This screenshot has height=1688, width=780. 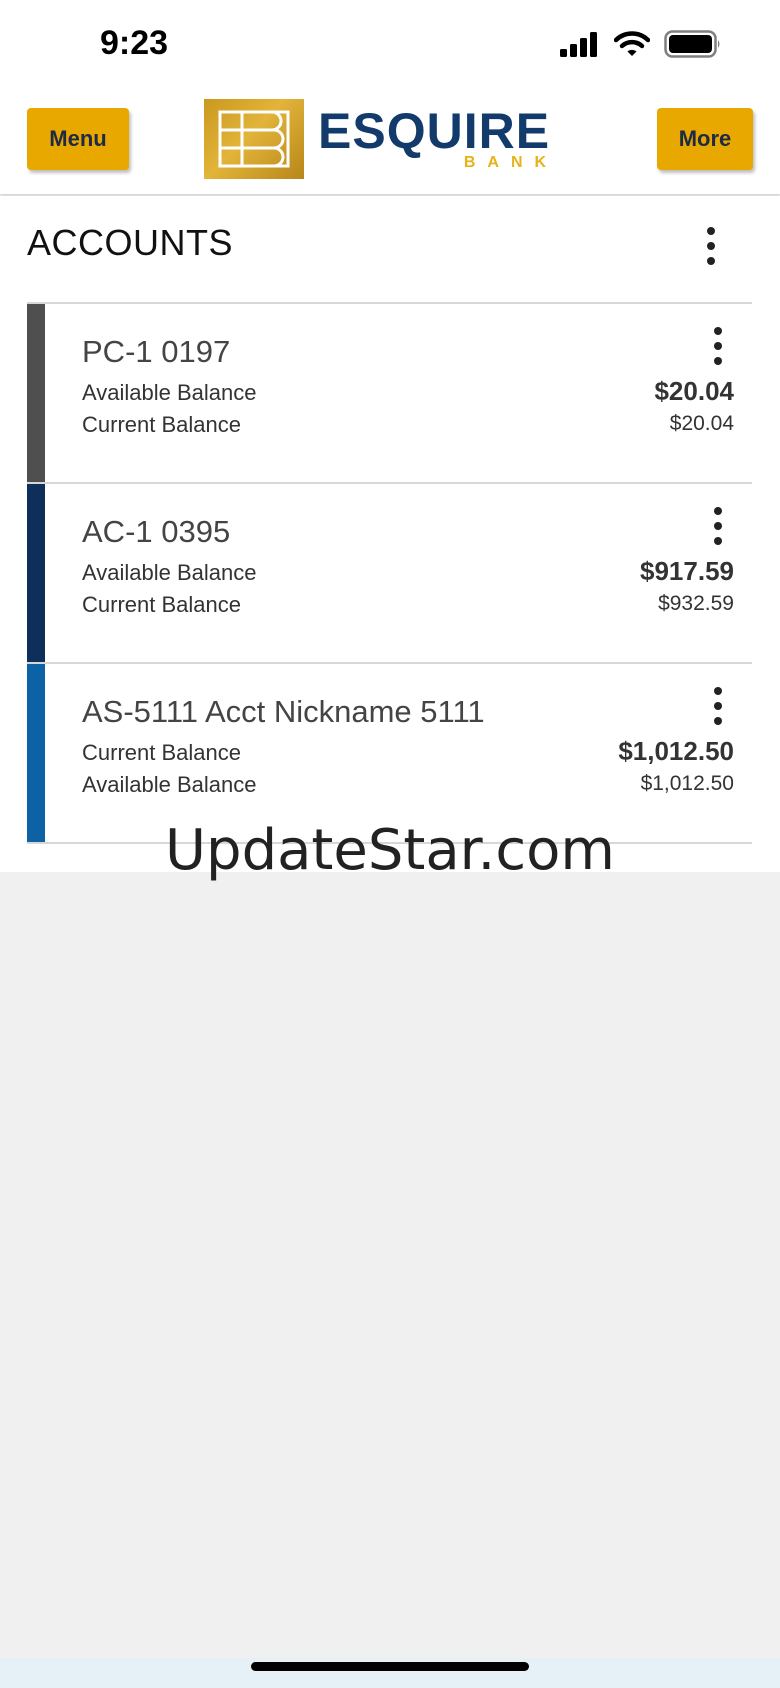 I want to click on more-button: More, so click(x=705, y=139).